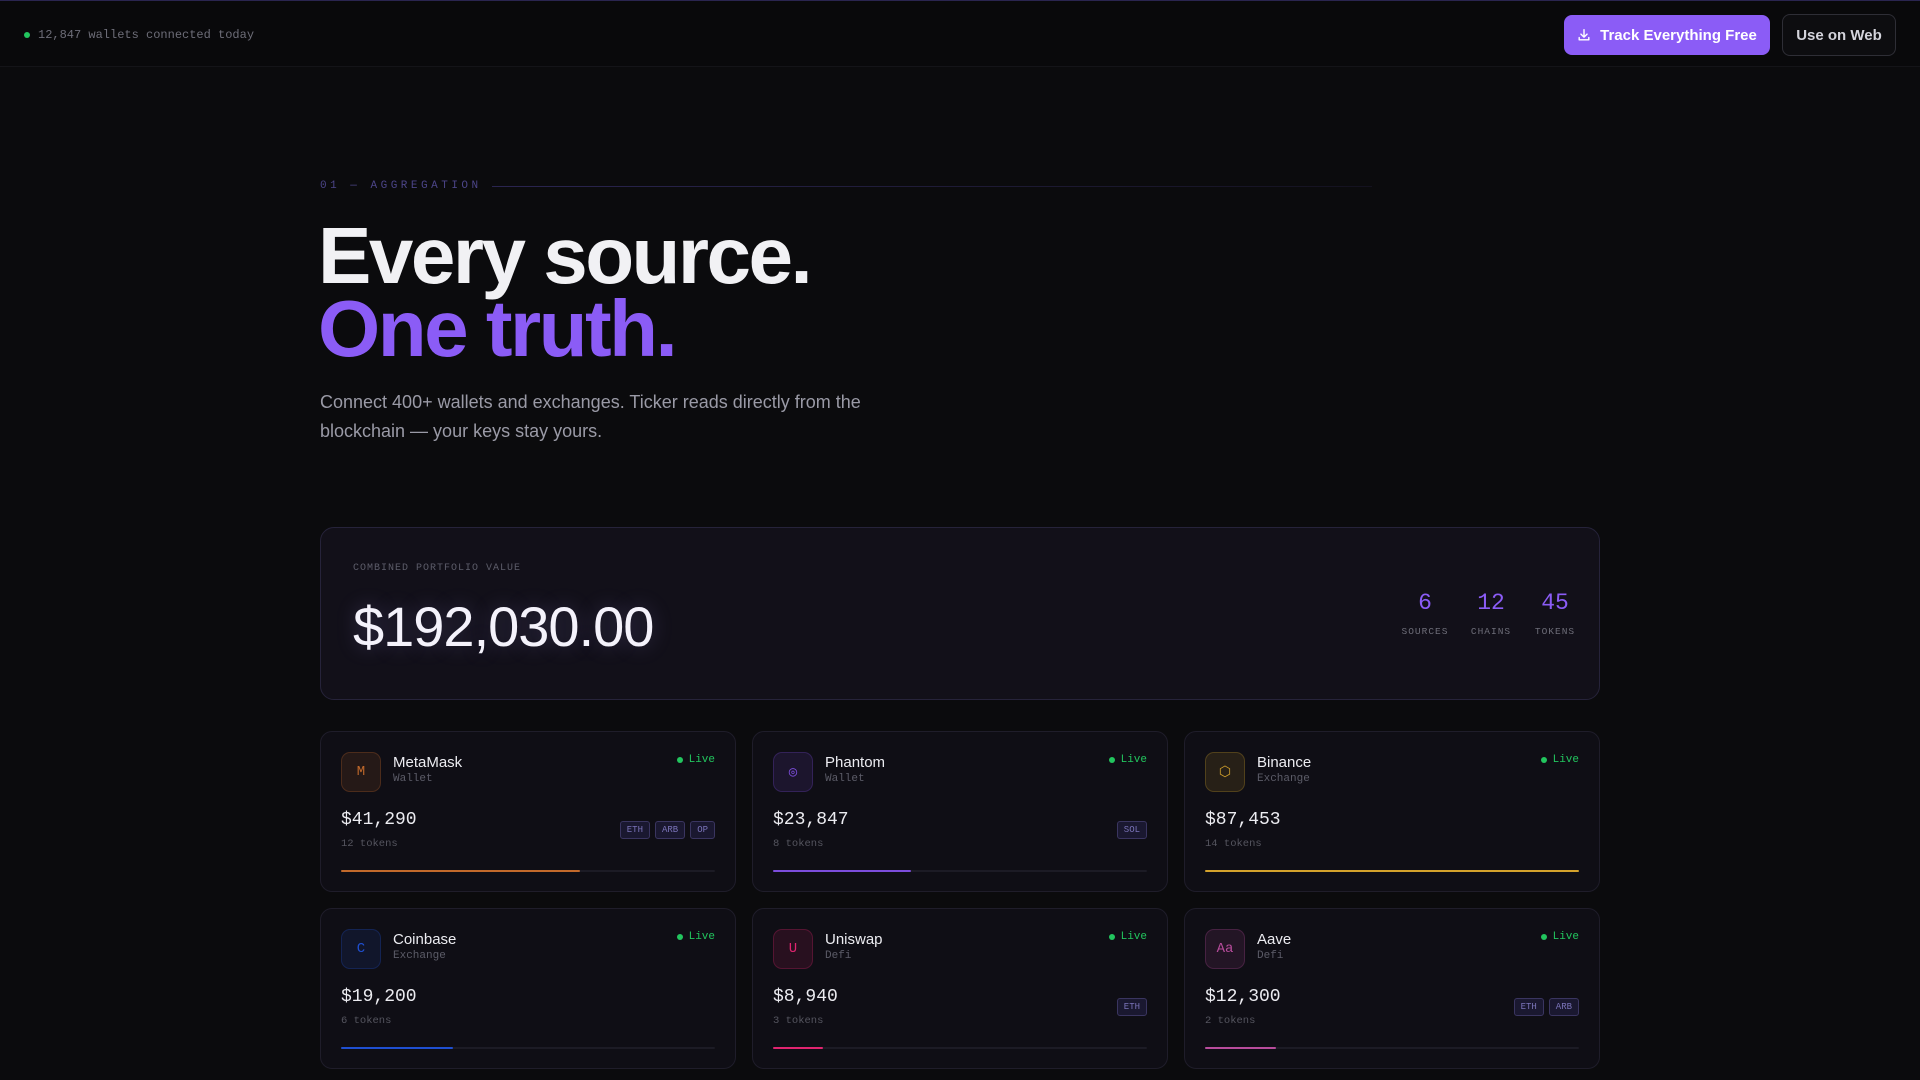 The image size is (1920, 1080). I want to click on status-dot-icon, so click(27, 35).